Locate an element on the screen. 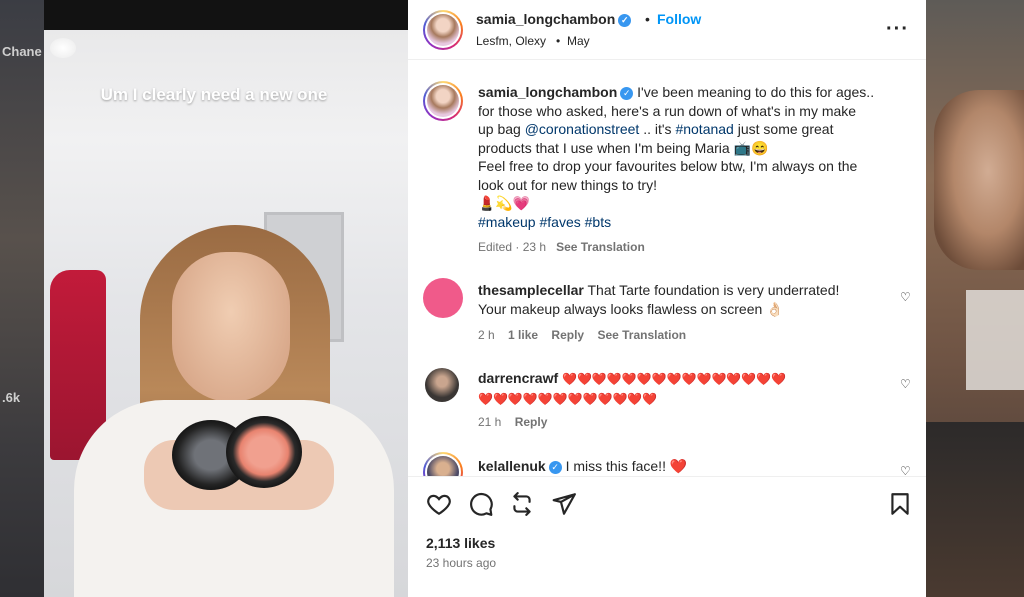  caption-meta: Edited · 23 h See Translation is located at coordinates (561, 247).